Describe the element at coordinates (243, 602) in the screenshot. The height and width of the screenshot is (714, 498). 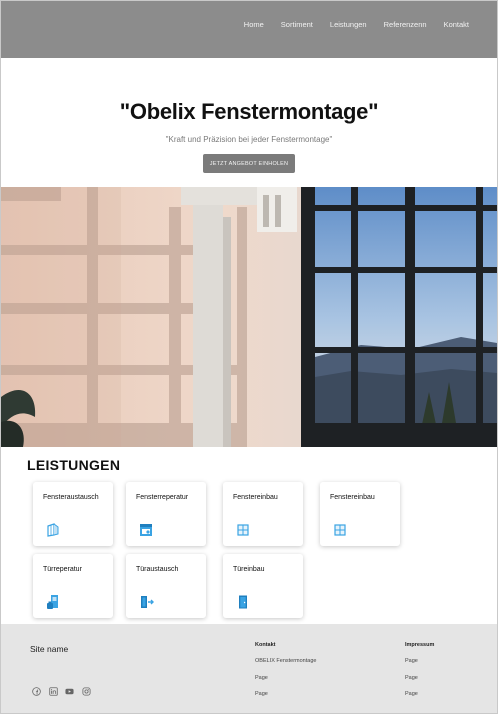
I see `door-icon` at that location.